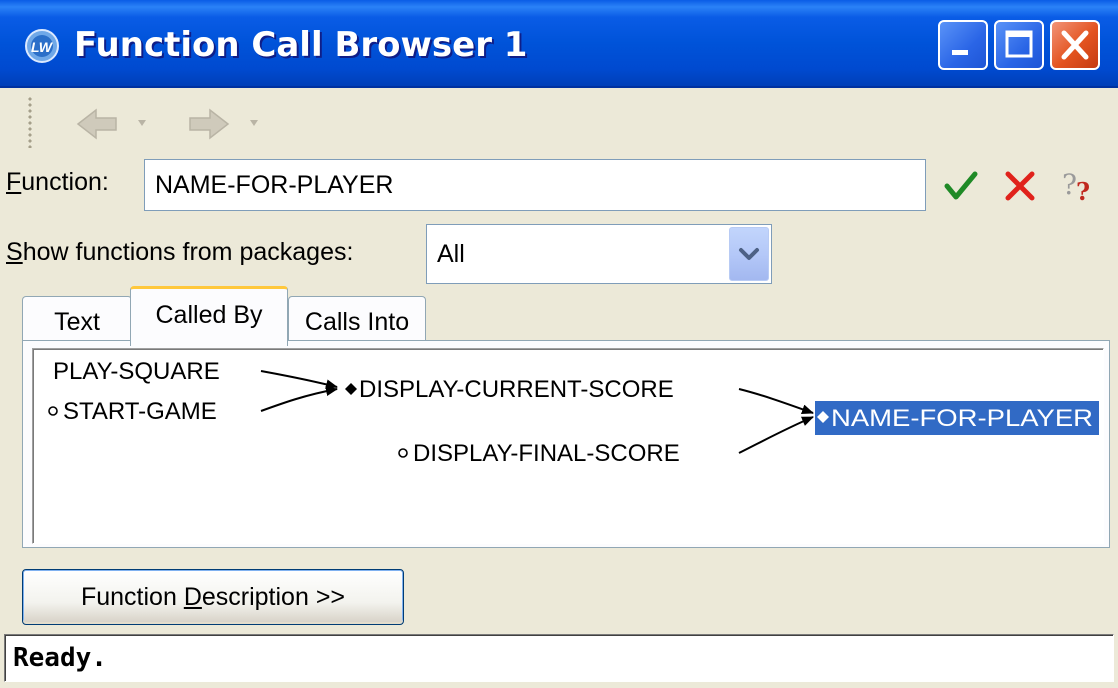 Image resolution: width=1118 pixels, height=688 pixels. What do you see at coordinates (301, 45) in the screenshot?
I see `window-title: Function Call Browser 1` at bounding box center [301, 45].